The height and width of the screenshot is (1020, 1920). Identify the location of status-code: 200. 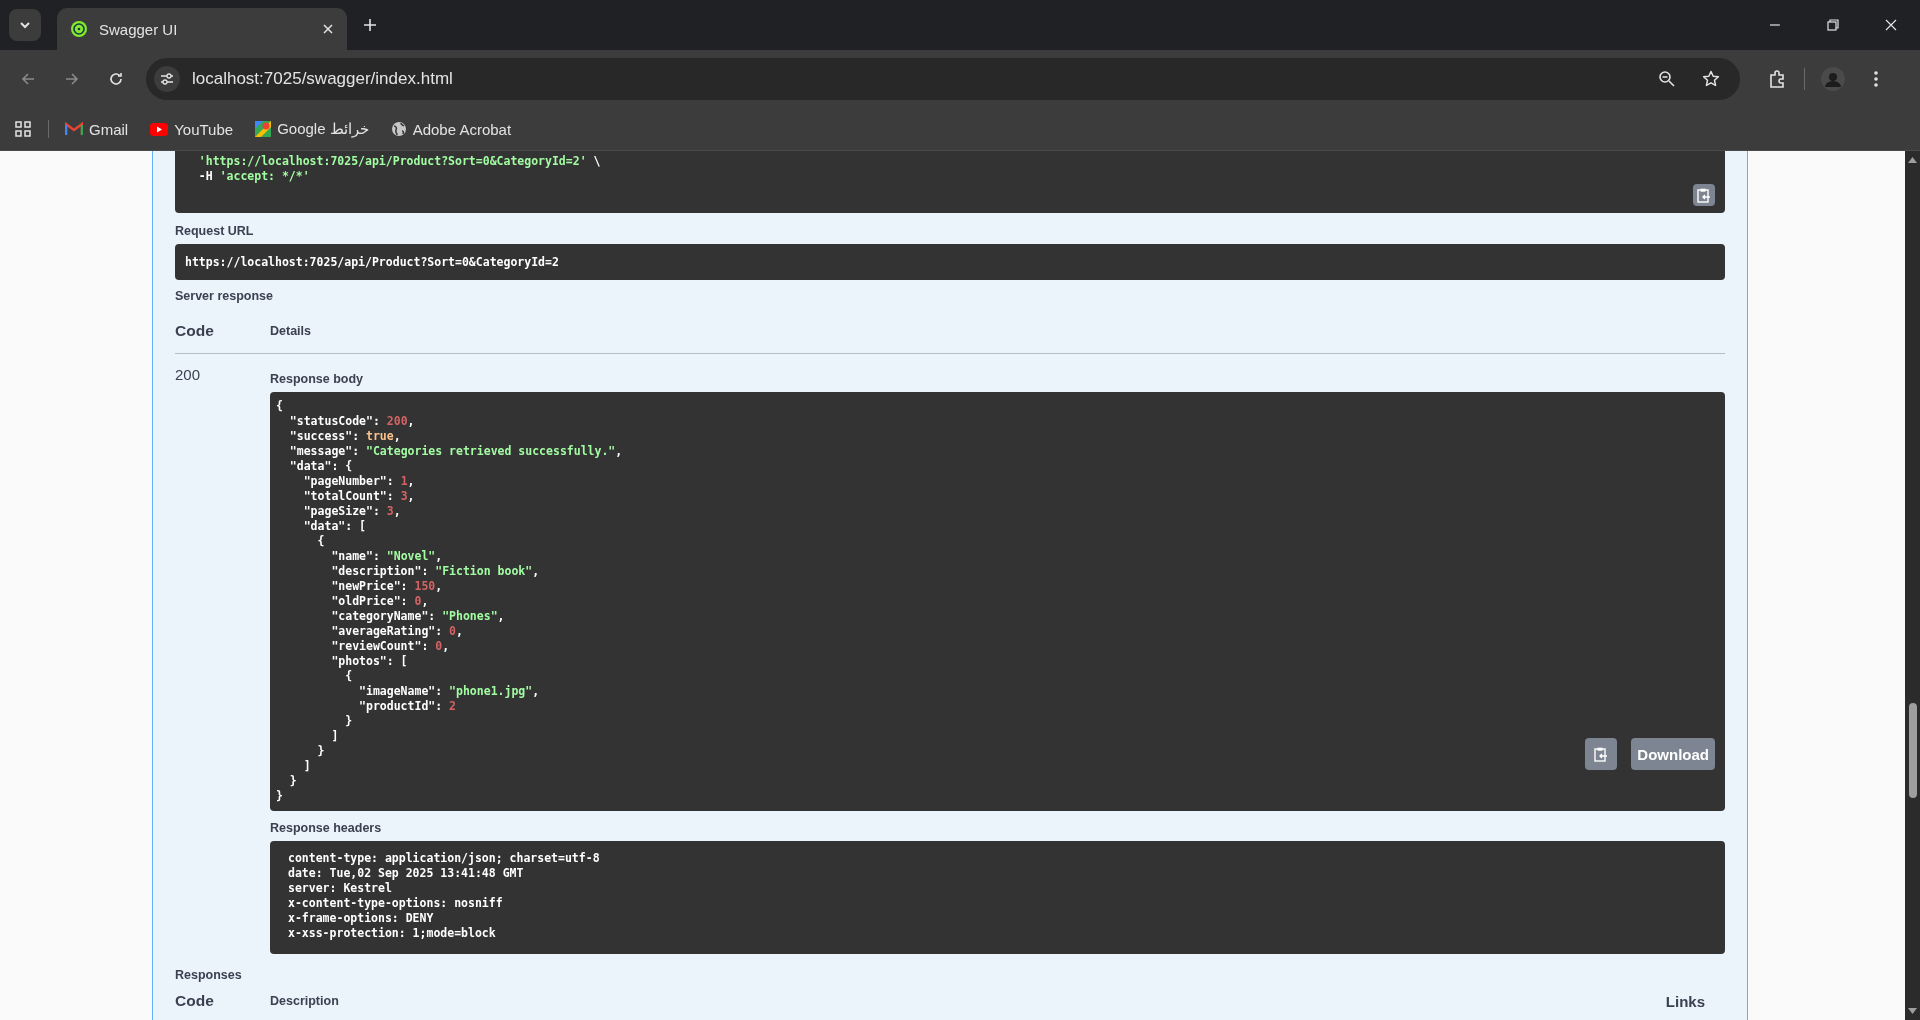
(188, 375).